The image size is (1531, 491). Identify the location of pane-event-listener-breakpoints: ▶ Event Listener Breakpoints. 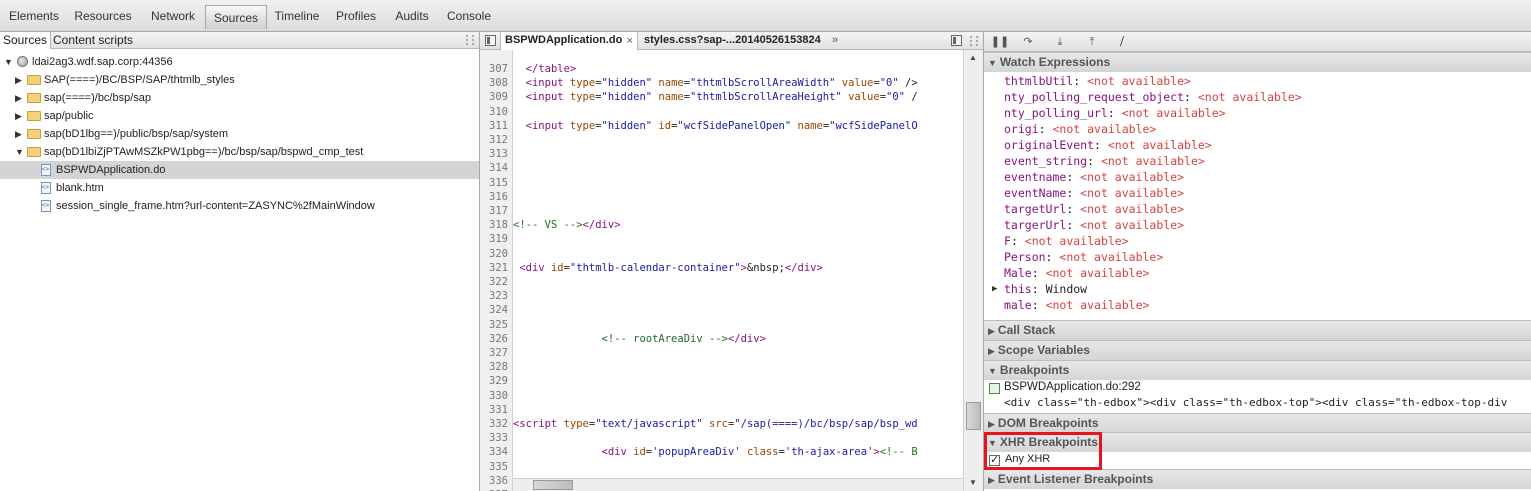
(1257, 479).